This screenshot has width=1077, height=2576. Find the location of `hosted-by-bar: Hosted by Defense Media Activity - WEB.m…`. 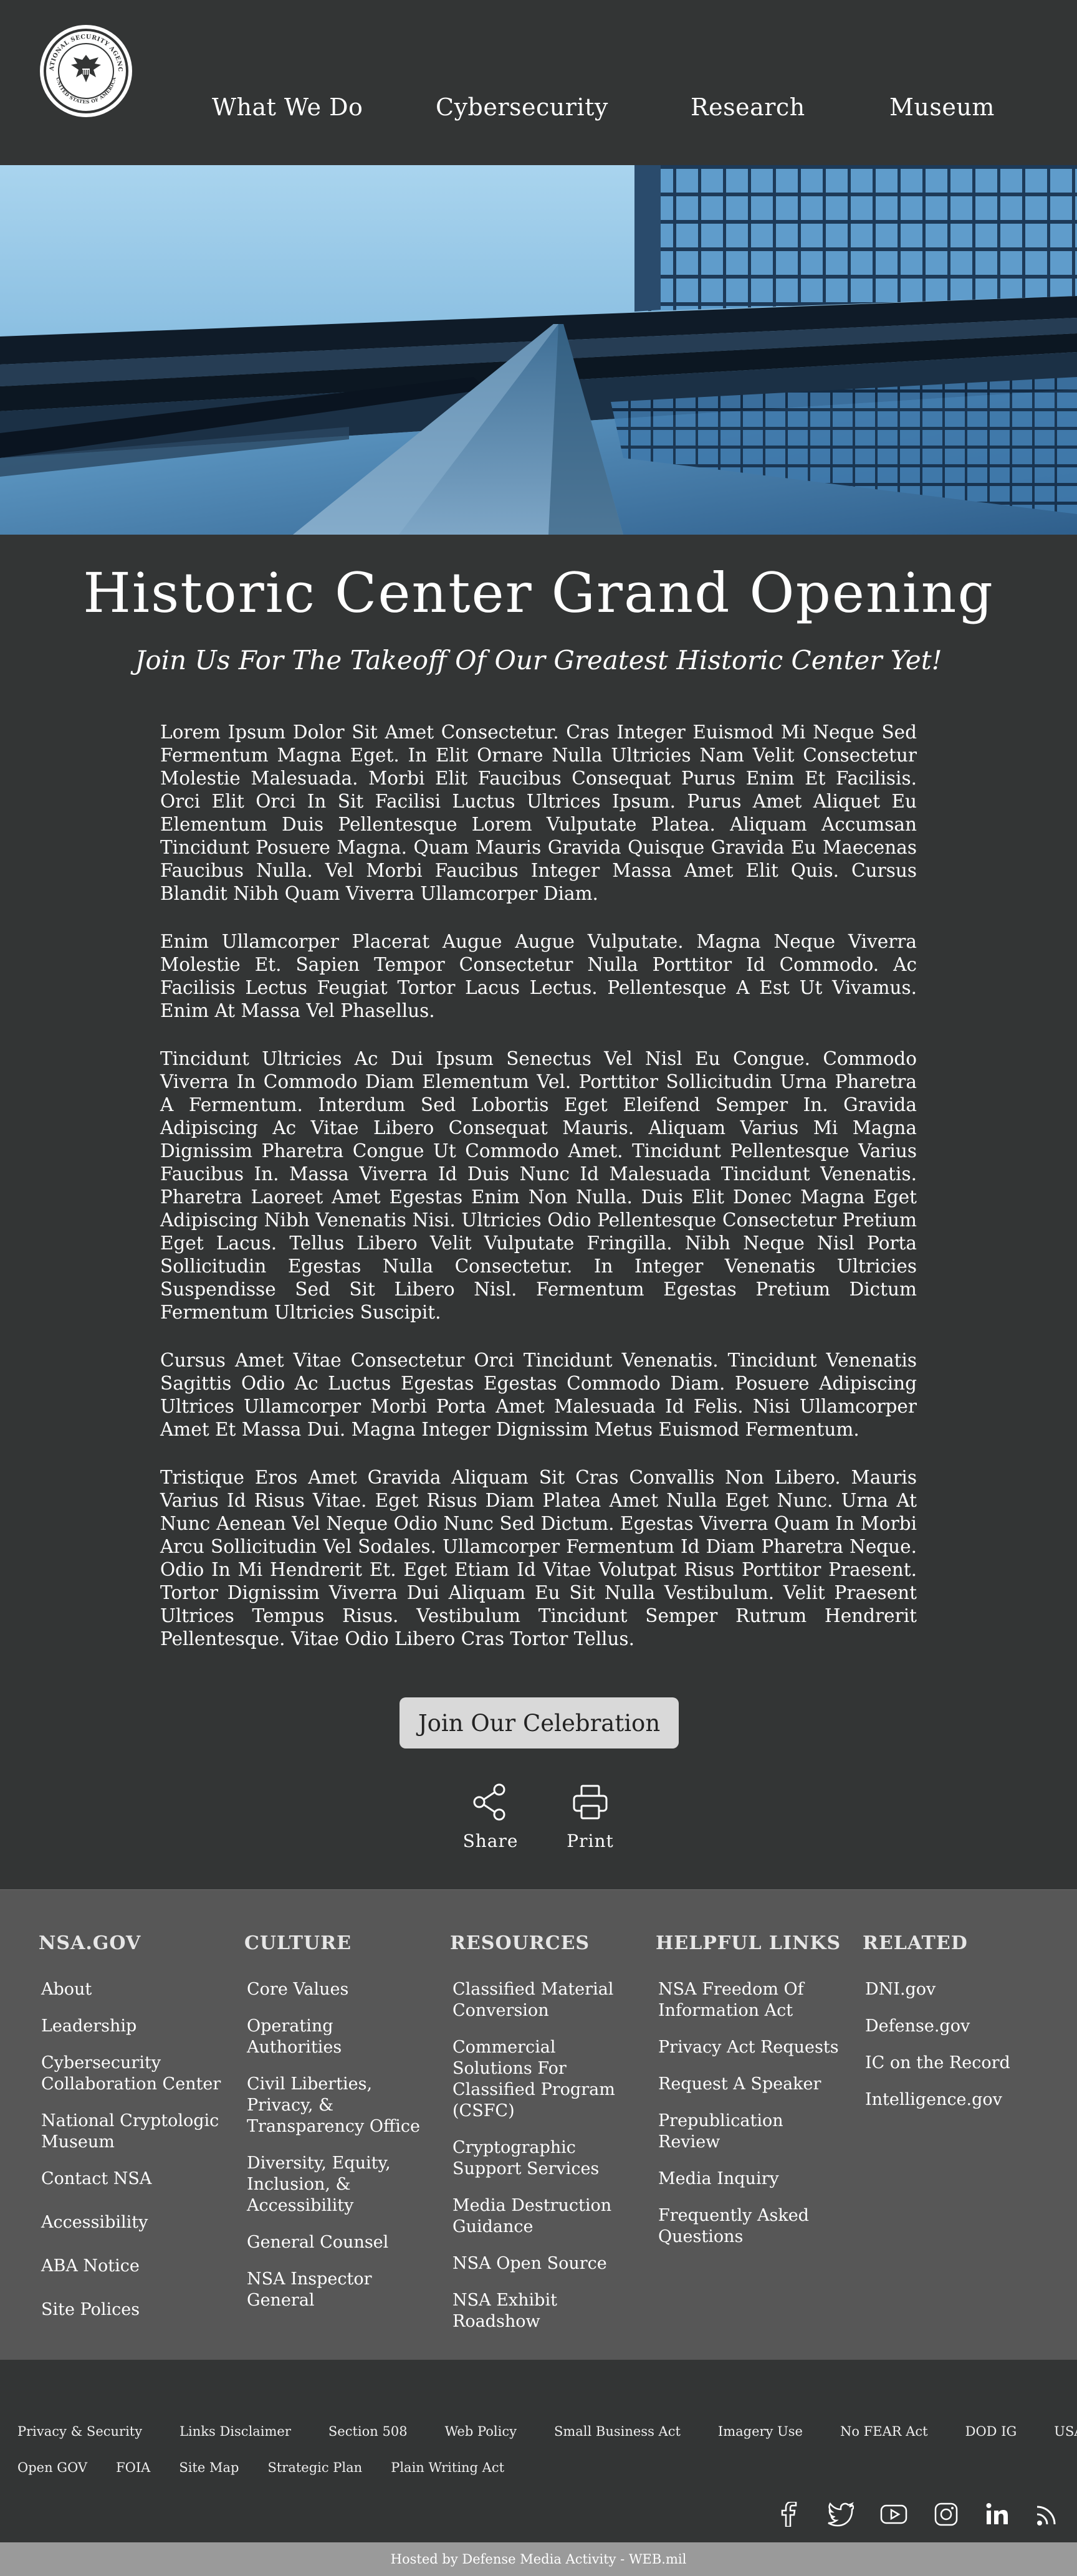

hosted-by-bar: Hosted by Defense Media Activity - WEB.m… is located at coordinates (538, 2559).